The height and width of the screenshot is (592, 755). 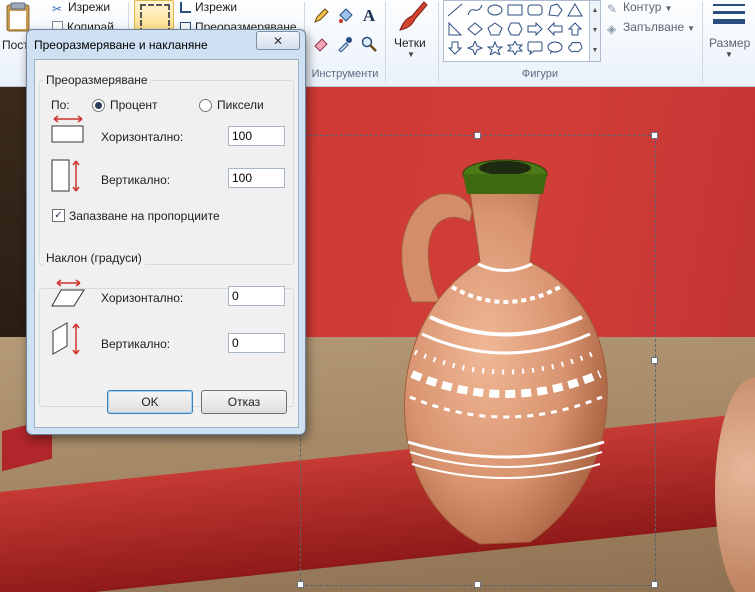 I want to click on left-arrow-icon, so click(x=555, y=29).